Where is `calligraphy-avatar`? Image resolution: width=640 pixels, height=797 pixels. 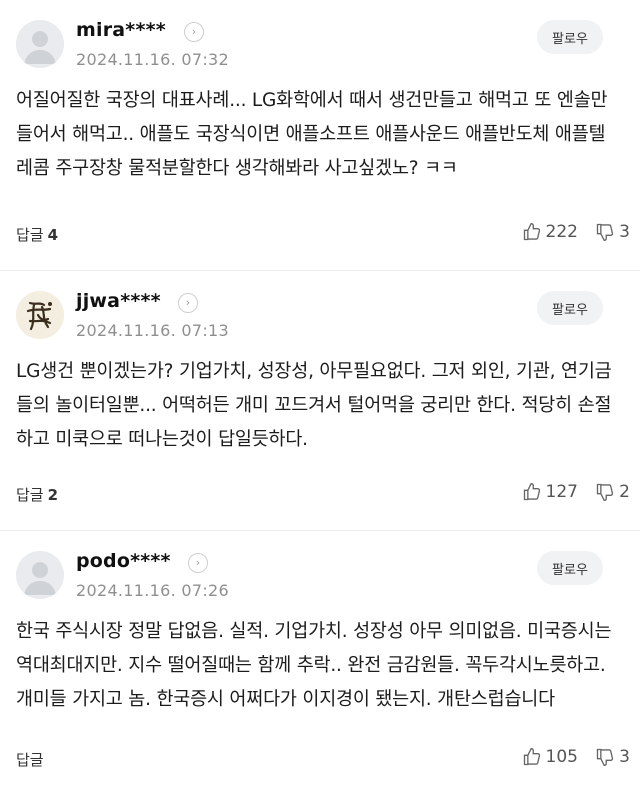
calligraphy-avatar is located at coordinates (40, 315).